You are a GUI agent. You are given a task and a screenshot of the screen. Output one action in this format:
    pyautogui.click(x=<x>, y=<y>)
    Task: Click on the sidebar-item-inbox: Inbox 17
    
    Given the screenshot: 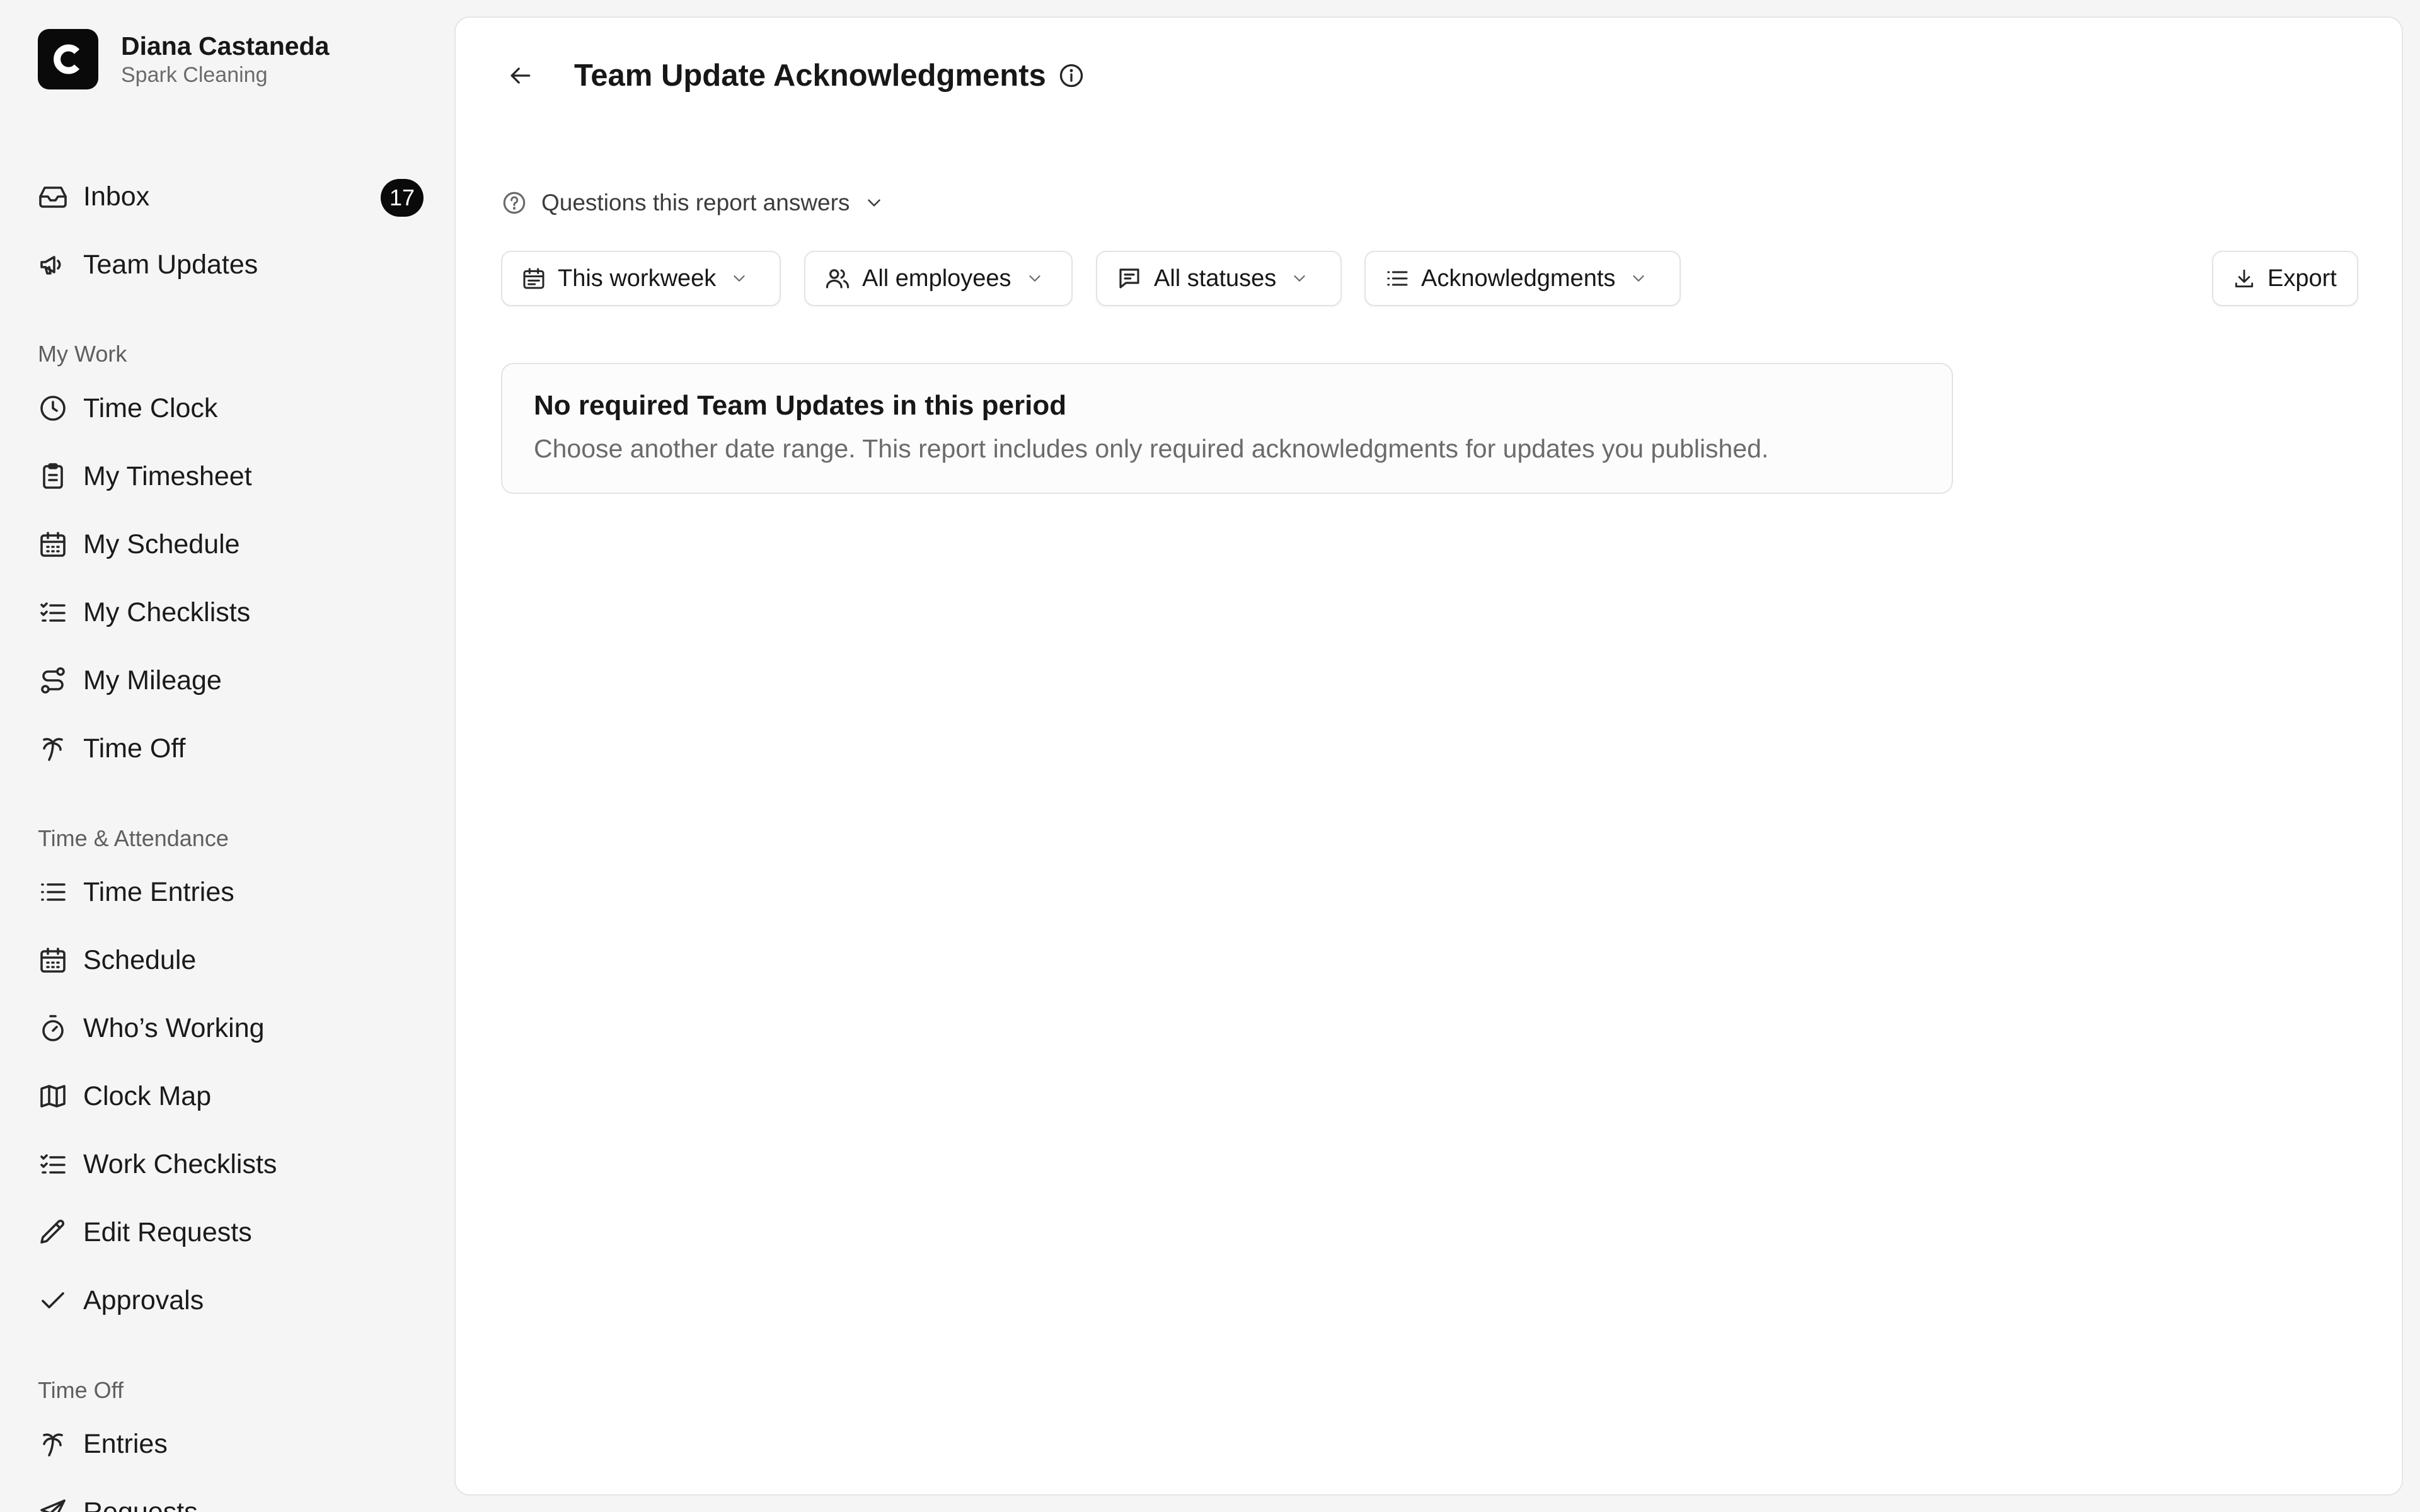 What is the action you would take?
    pyautogui.click(x=231, y=196)
    